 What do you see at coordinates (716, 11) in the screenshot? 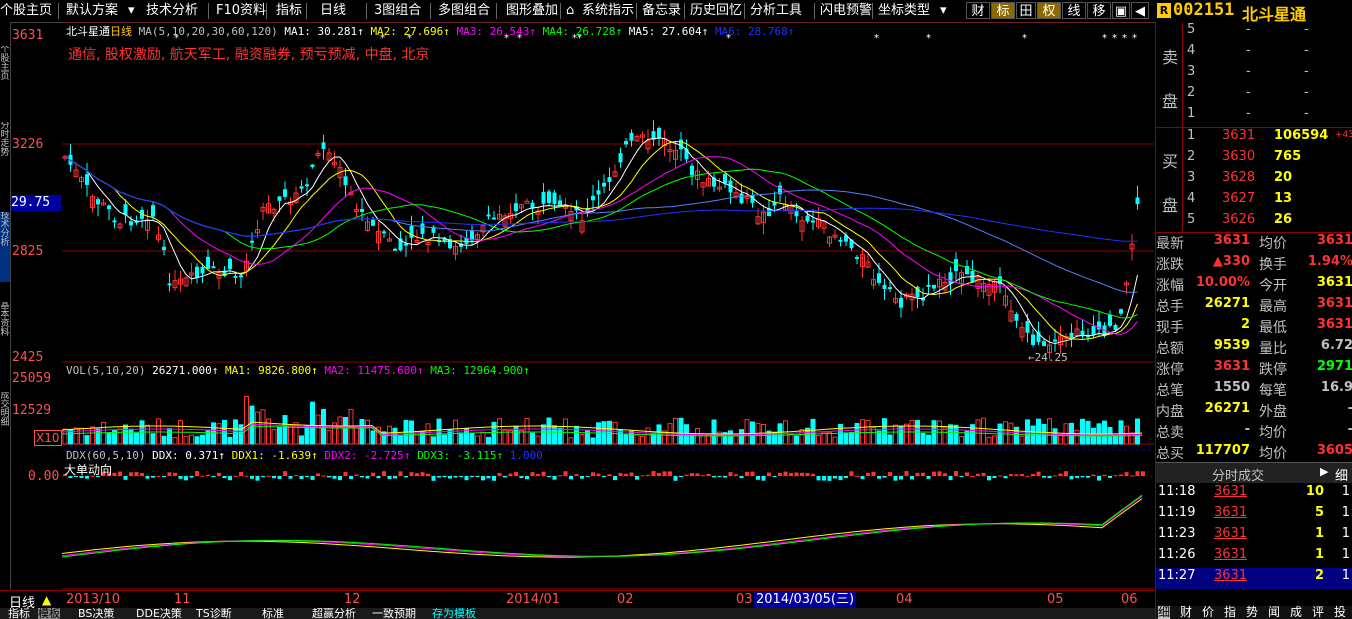
I see `menu-history: 历史回忆` at bounding box center [716, 11].